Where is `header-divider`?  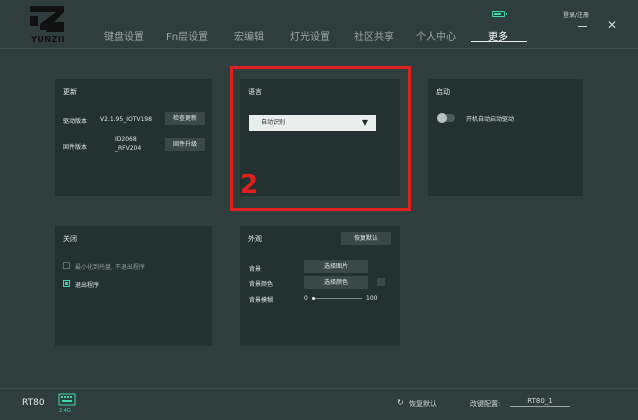 header-divider is located at coordinates (319, 48).